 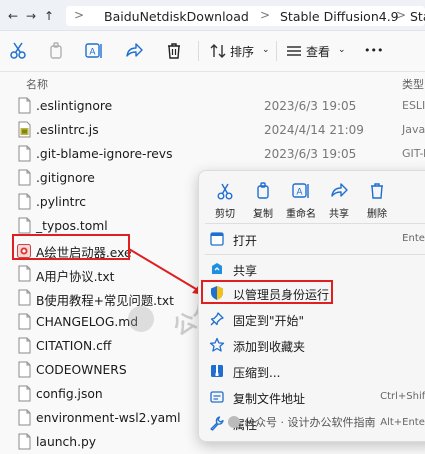 What do you see at coordinates (49, 16) in the screenshot?
I see `up-icon: ↑` at bounding box center [49, 16].